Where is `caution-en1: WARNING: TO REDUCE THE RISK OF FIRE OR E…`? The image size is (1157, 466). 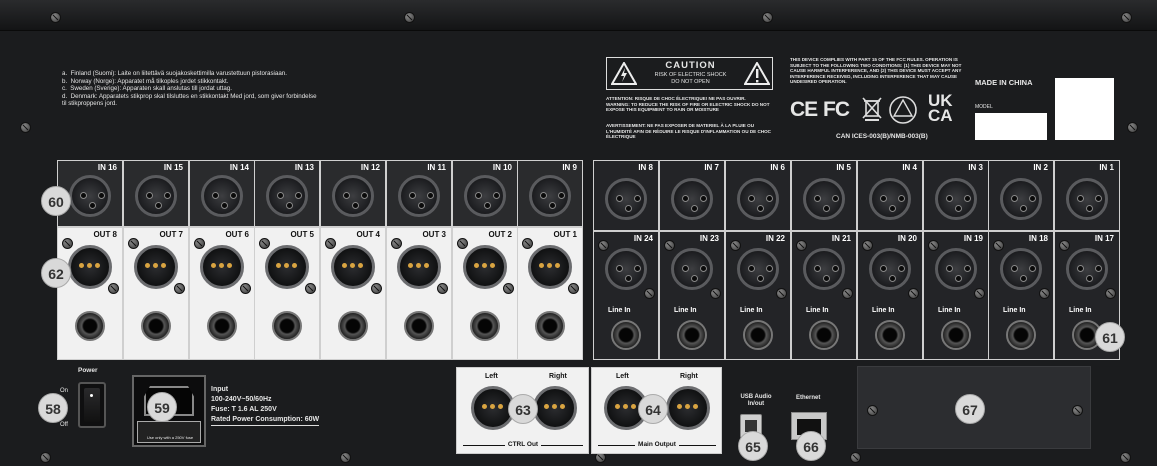 caution-en1: WARNING: TO REDUCE THE RISK OF FIRE OR E… is located at coordinates (688, 107).